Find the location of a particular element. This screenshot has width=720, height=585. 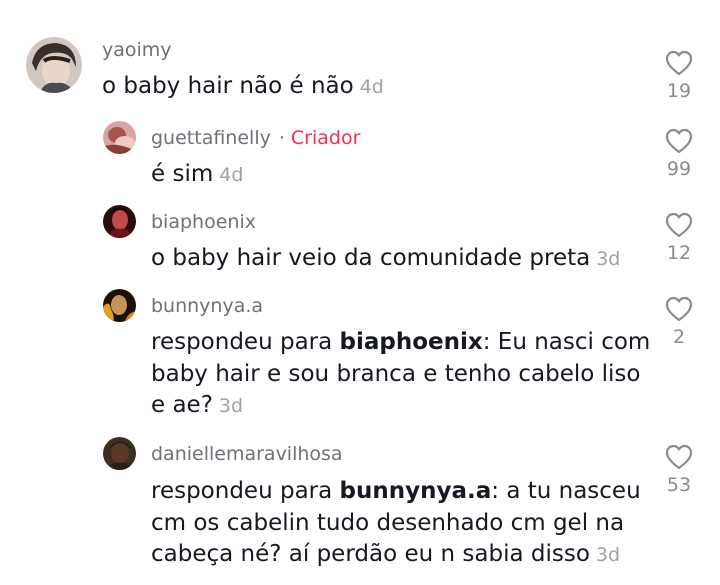

like-button: 2 is located at coordinates (679, 322).